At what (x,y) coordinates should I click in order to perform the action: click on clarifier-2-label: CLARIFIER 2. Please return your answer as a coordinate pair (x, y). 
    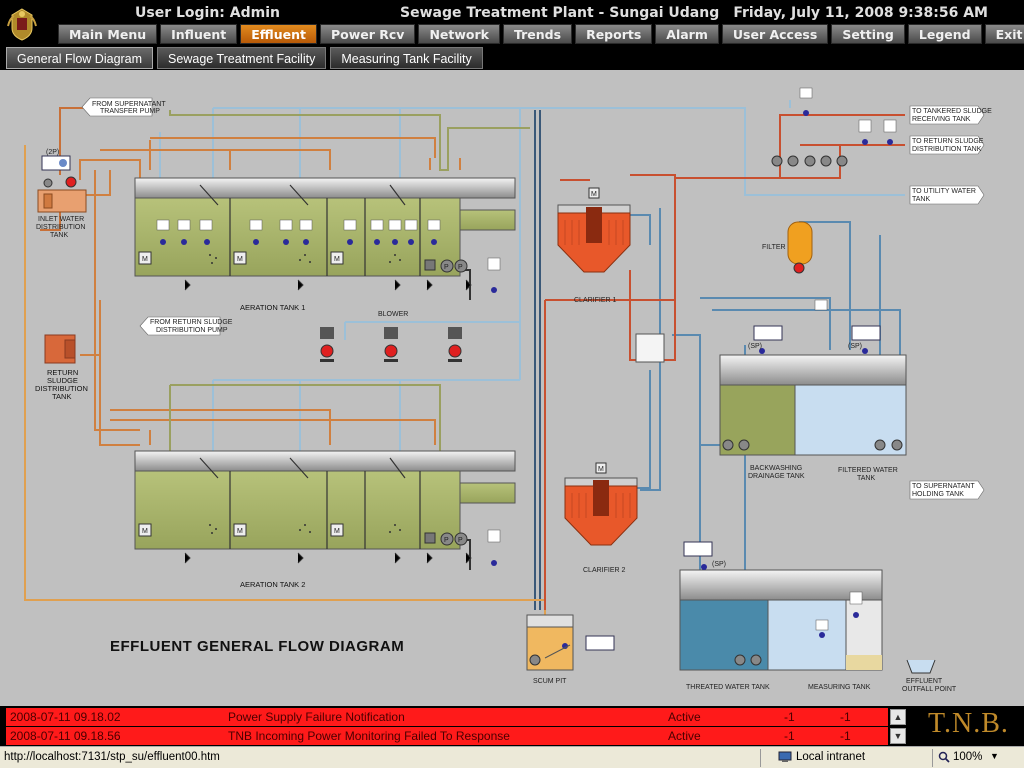
    Looking at the image, I should click on (604, 570).